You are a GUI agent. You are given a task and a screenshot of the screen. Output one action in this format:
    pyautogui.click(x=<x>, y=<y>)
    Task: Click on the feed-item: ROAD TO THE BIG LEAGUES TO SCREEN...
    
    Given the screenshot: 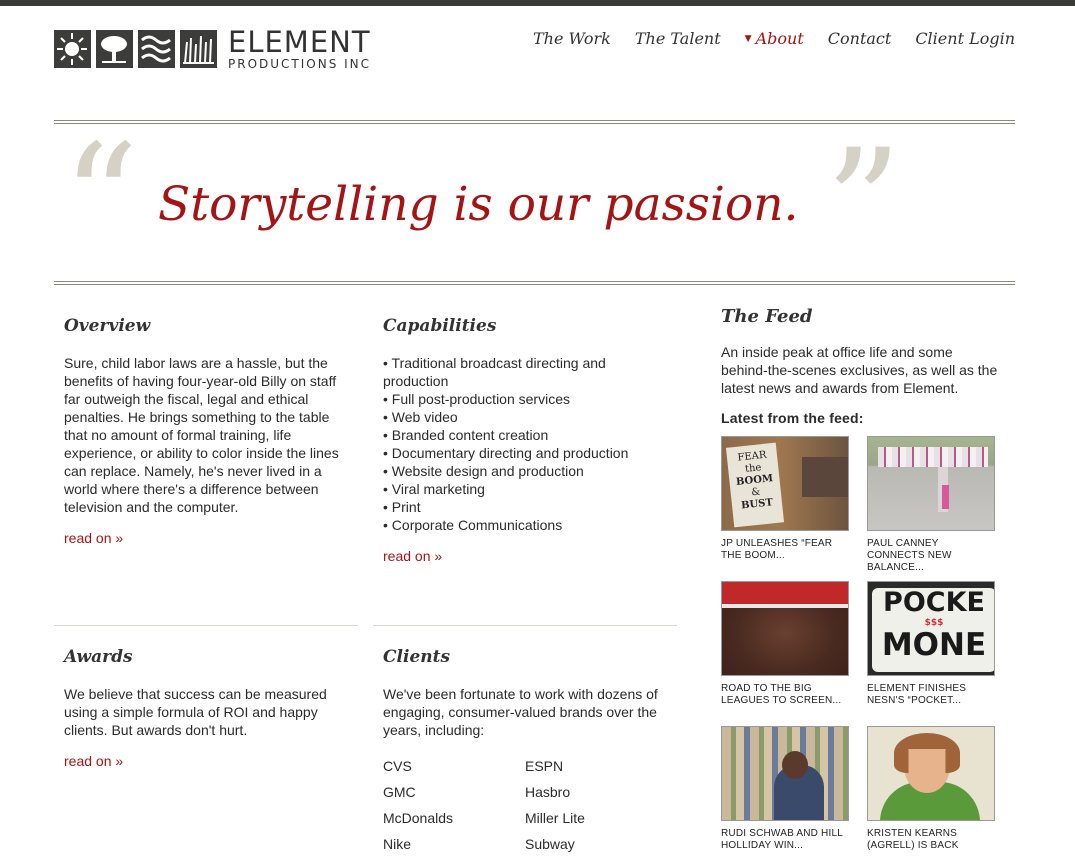 What is the action you would take?
    pyautogui.click(x=785, y=653)
    